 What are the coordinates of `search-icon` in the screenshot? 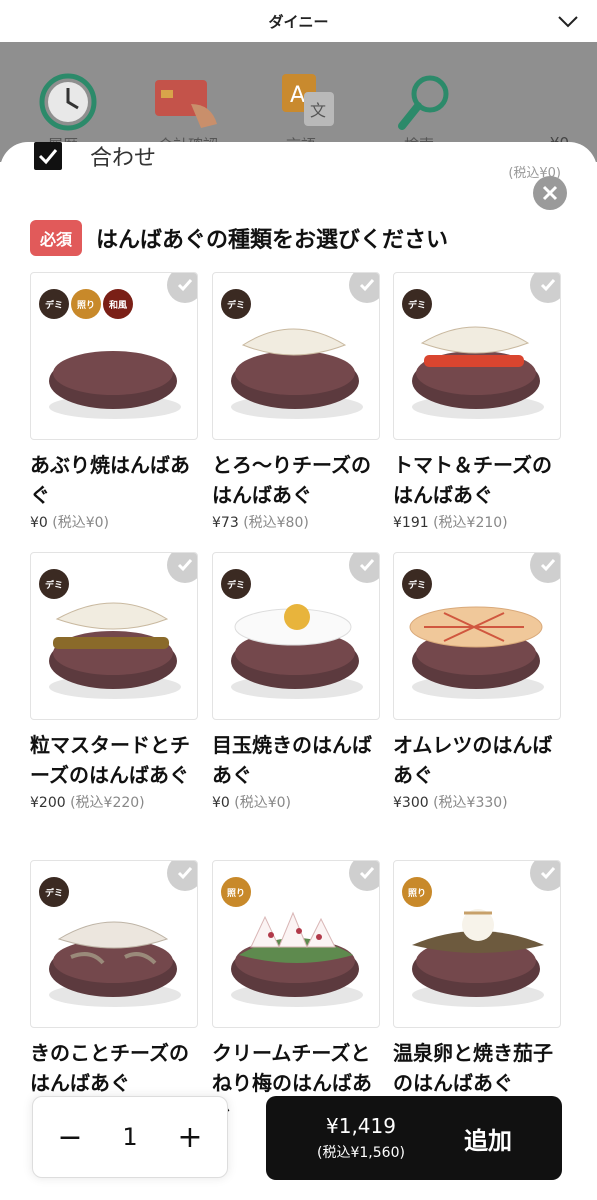 It's located at (426, 102).